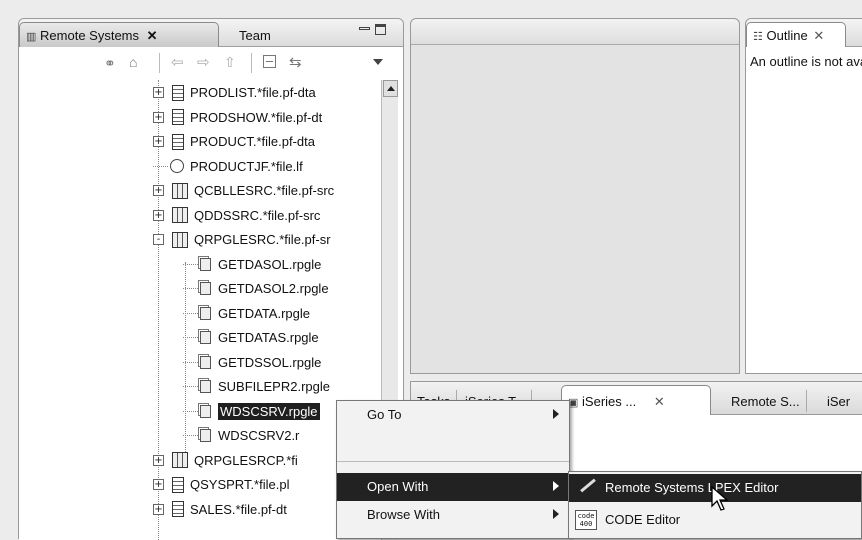  I want to click on tree-item-label: GETDATA.rpgle, so click(264, 313).